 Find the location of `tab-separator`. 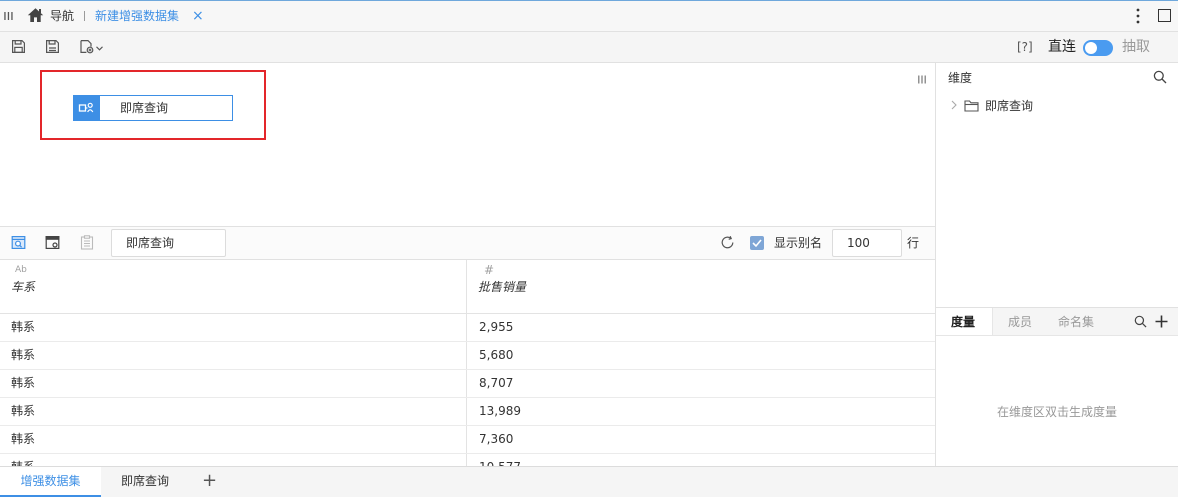

tab-separator is located at coordinates (84, 16).